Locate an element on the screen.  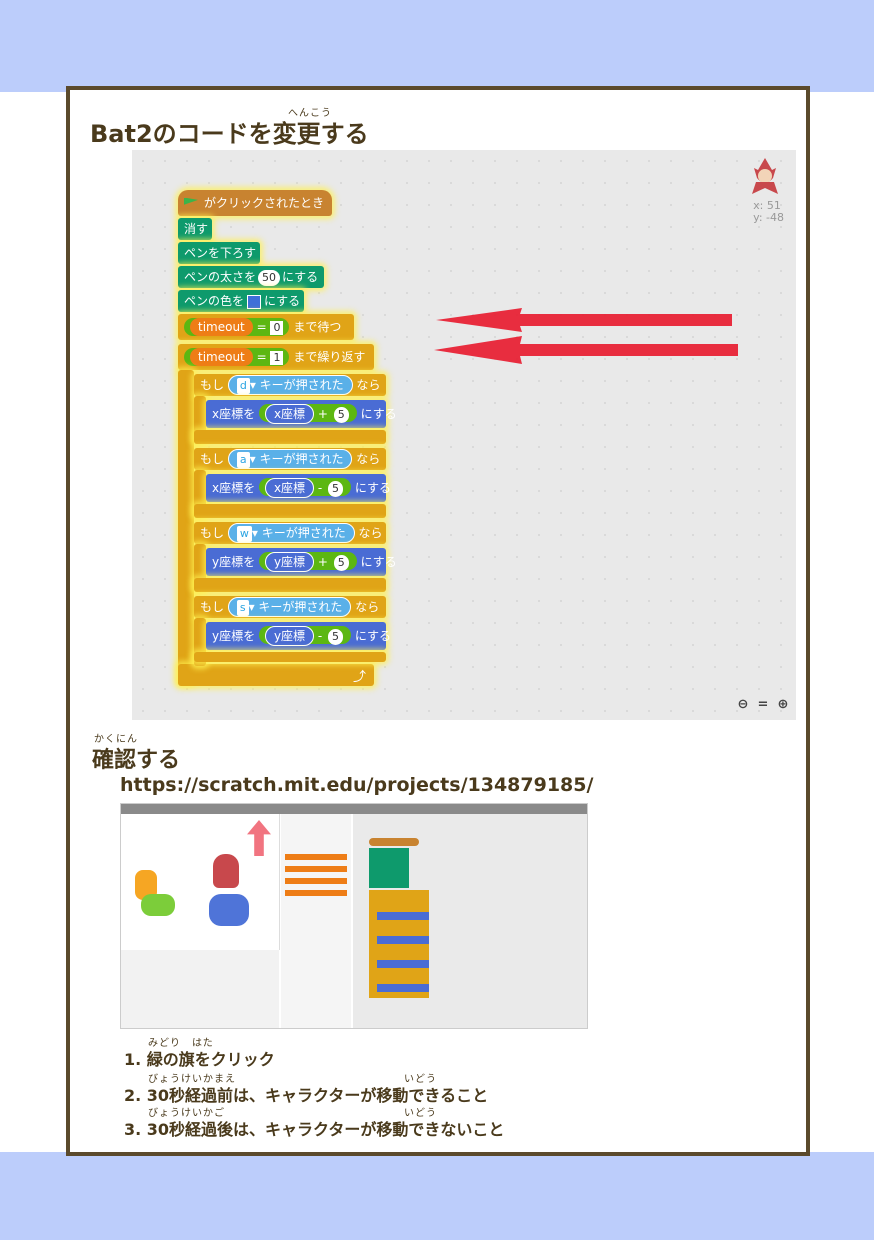
wait-until-block: timeout = 0 まで待つ is located at coordinates (266, 327).